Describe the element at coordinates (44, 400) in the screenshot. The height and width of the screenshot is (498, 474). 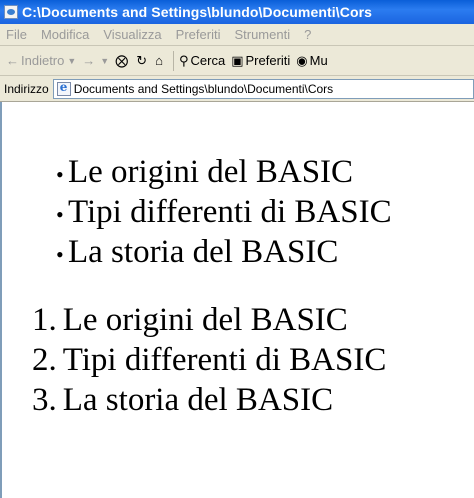
I see `list-number: 3.` at that location.